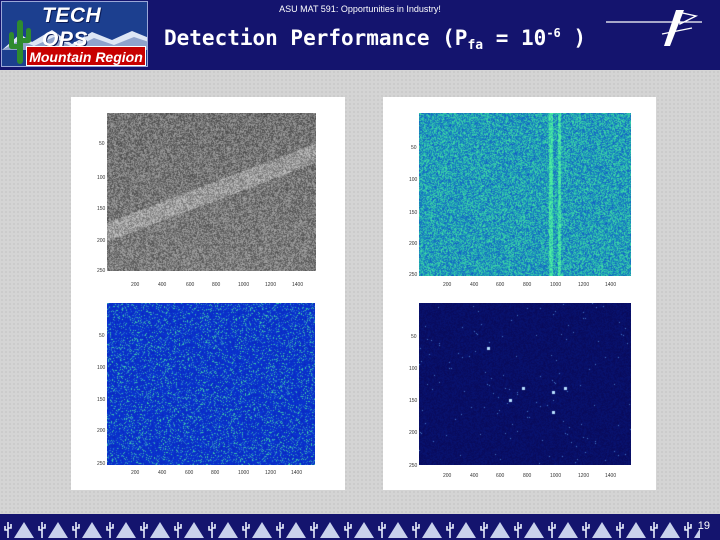  What do you see at coordinates (86, 56) in the screenshot?
I see `logo-bottom-text: Mountain Region` at bounding box center [86, 56].